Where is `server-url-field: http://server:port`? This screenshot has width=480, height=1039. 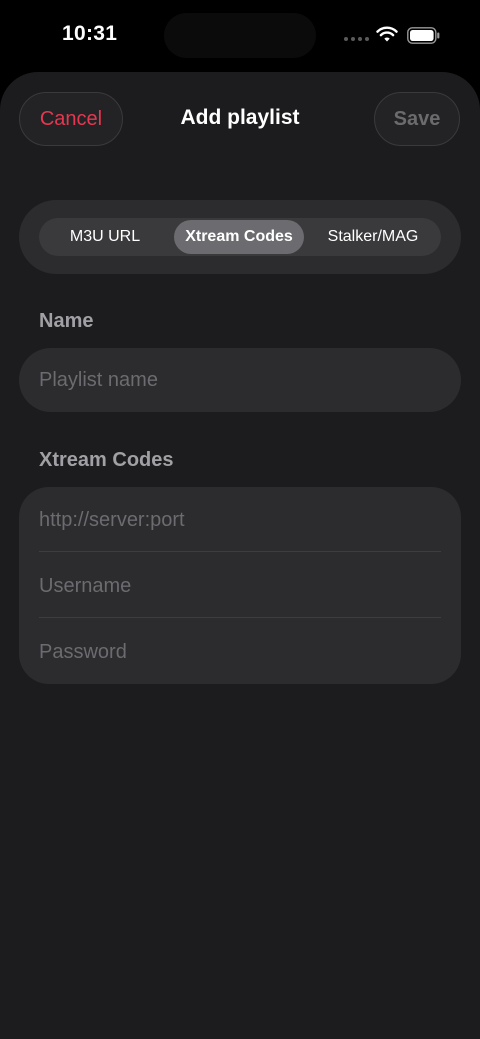 server-url-field: http://server:port is located at coordinates (240, 520).